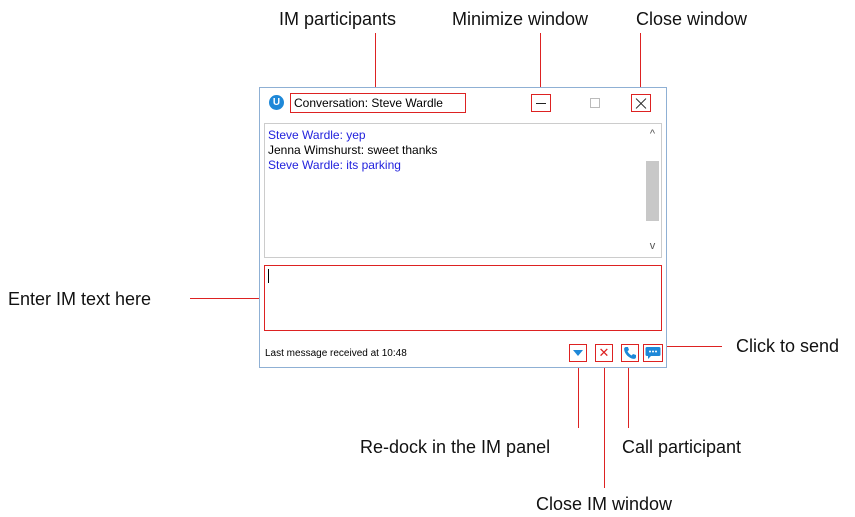  What do you see at coordinates (652, 134) in the screenshot?
I see `scroll-up-icon: ^` at bounding box center [652, 134].